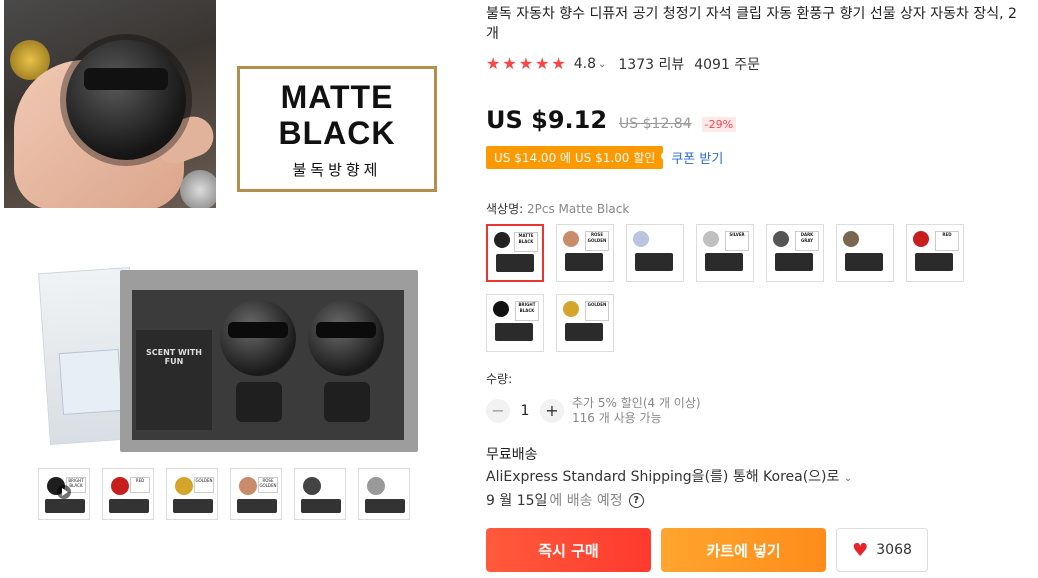 The image size is (1038, 578). Describe the element at coordinates (498, 411) in the screenshot. I see `decrease-quantity-button: −` at that location.